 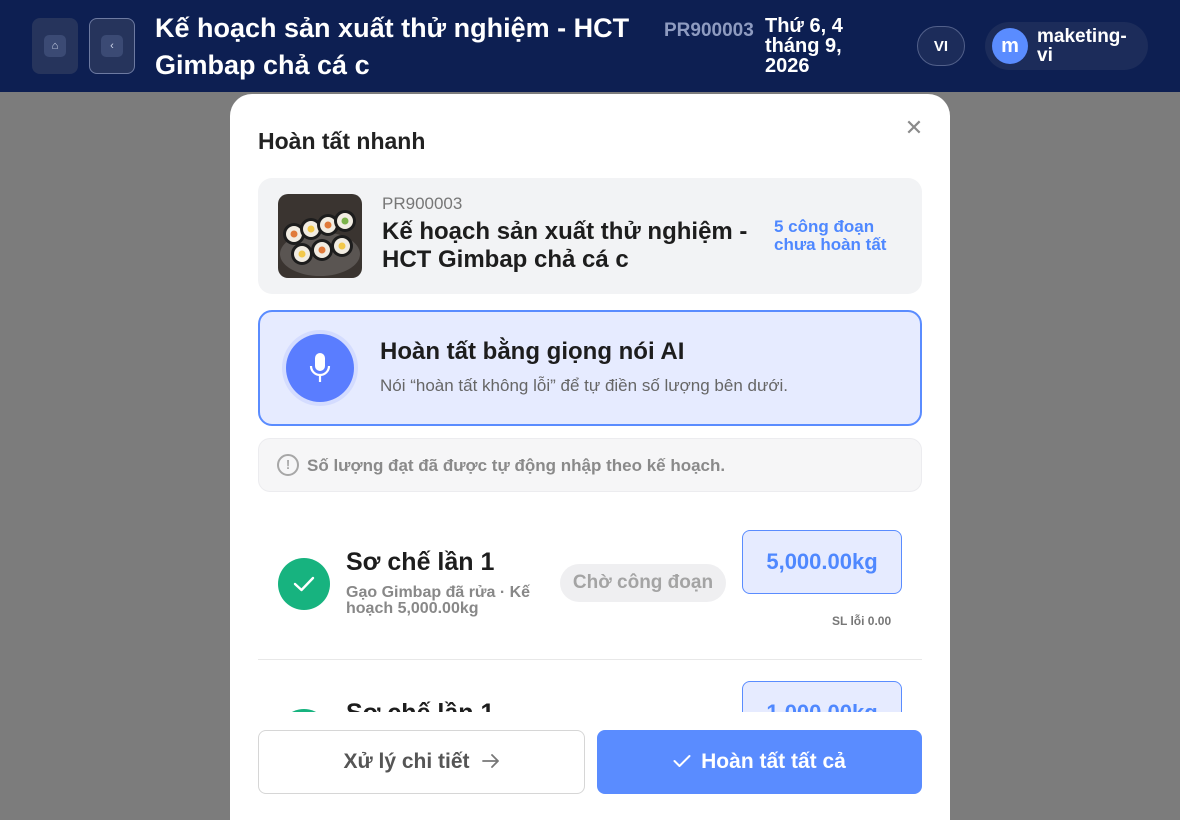 I want to click on info-icon: !, so click(x=288, y=465).